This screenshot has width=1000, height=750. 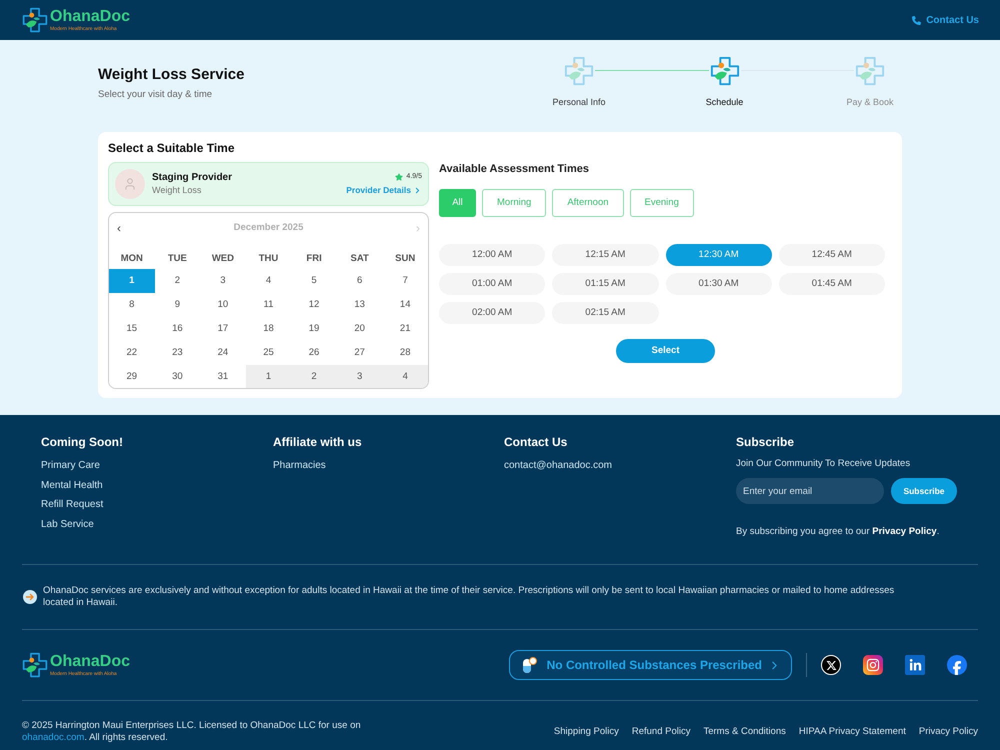 I want to click on weekday-label: THU, so click(x=269, y=259).